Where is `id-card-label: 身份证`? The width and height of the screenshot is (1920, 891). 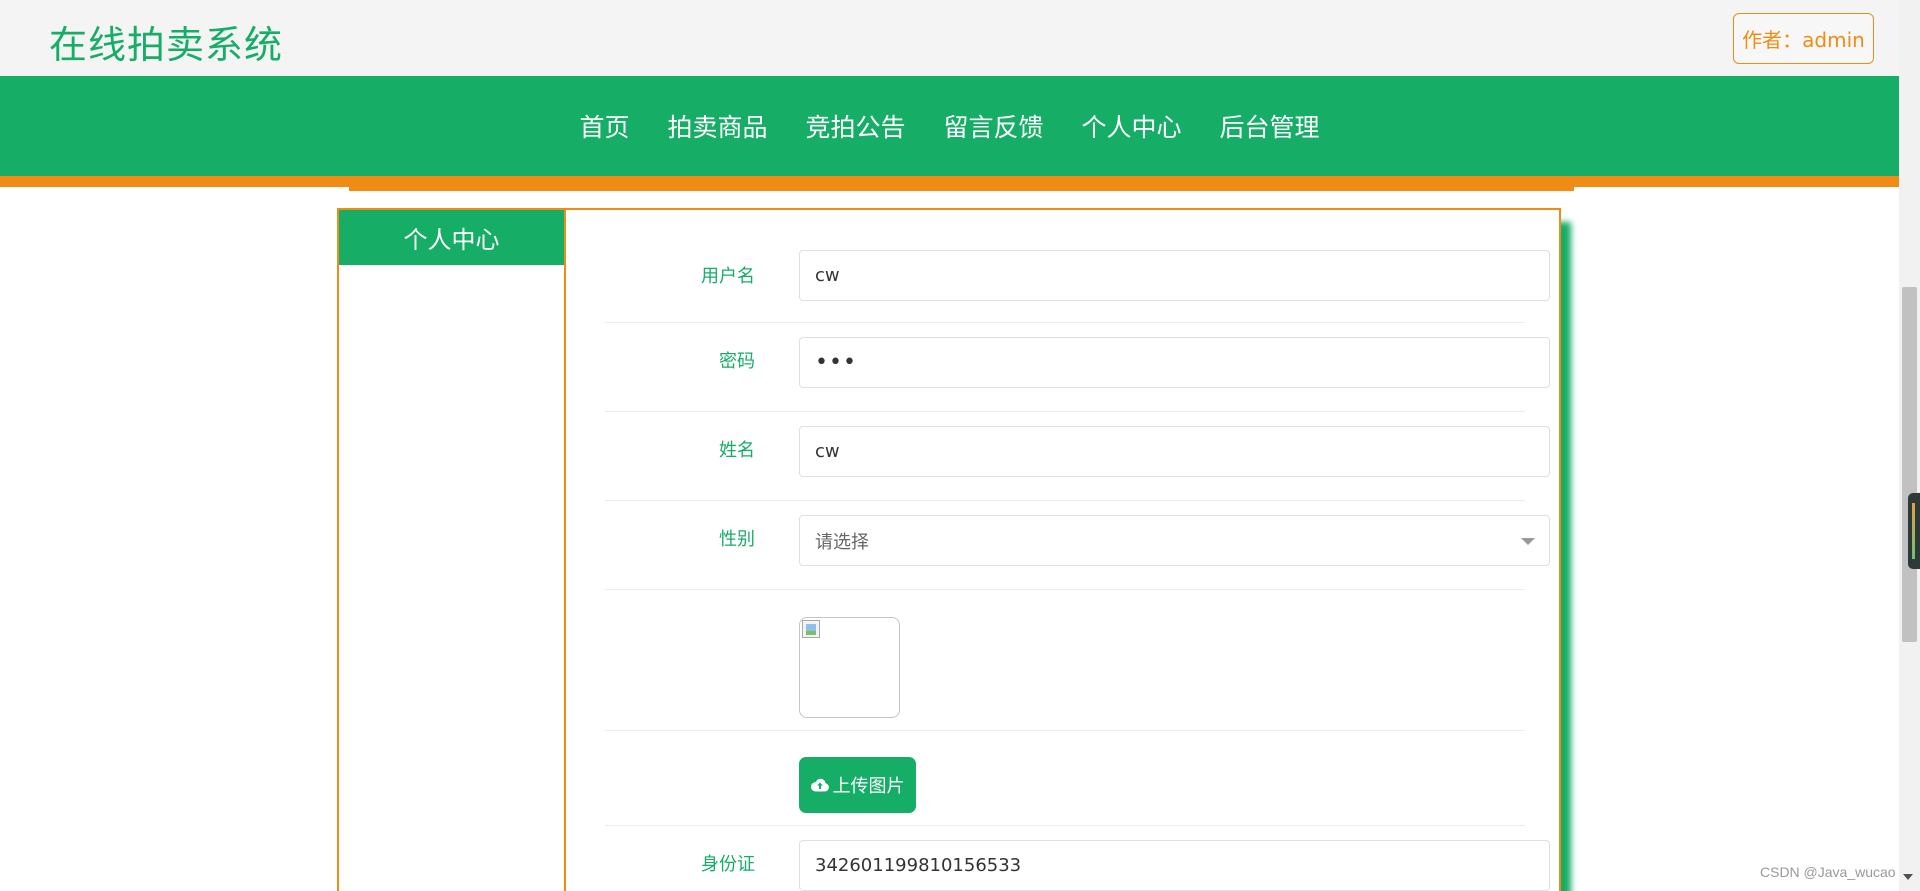
id-card-label: 身份证 is located at coordinates (728, 864).